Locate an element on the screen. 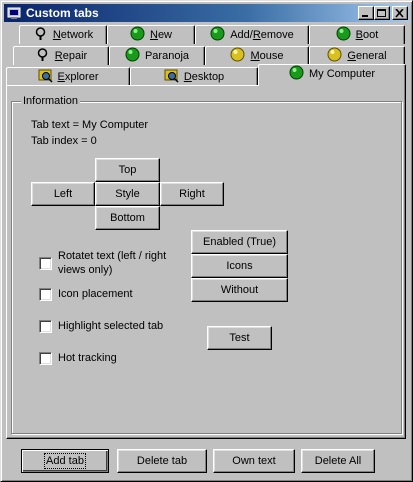  tab-new: New is located at coordinates (151, 34).